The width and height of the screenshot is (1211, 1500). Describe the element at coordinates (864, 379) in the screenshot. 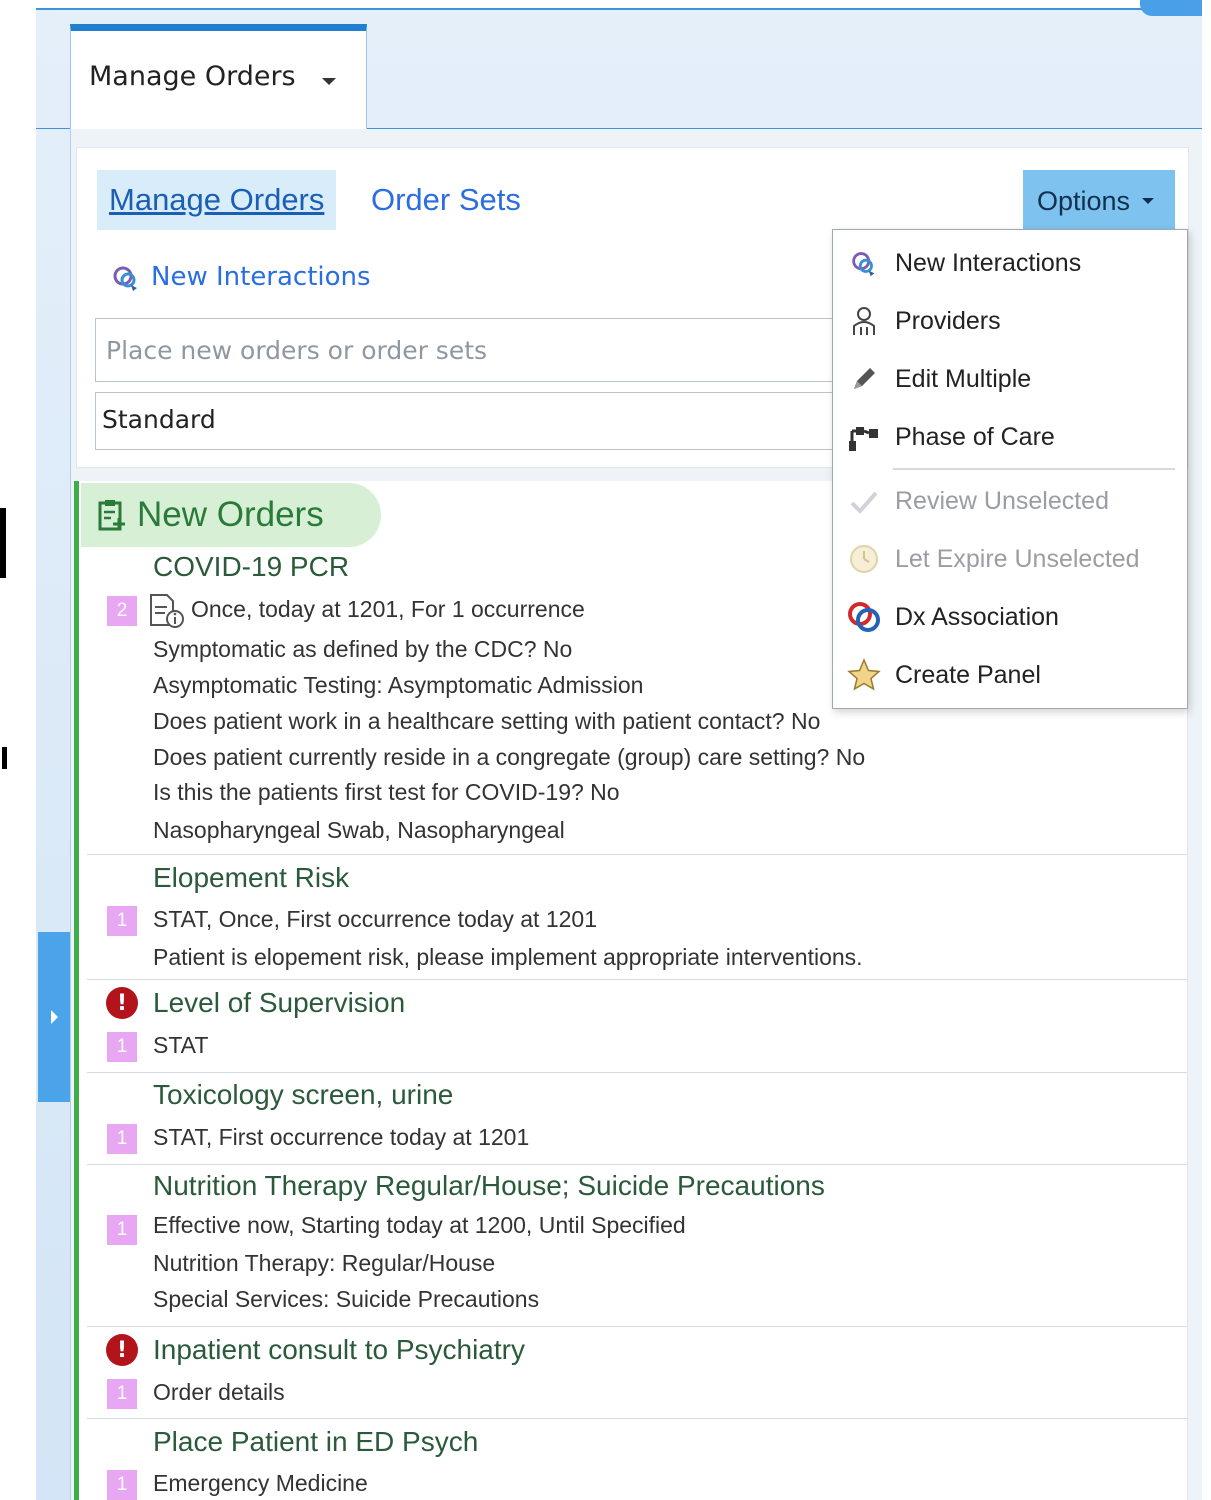

I see `pencil-icon` at that location.